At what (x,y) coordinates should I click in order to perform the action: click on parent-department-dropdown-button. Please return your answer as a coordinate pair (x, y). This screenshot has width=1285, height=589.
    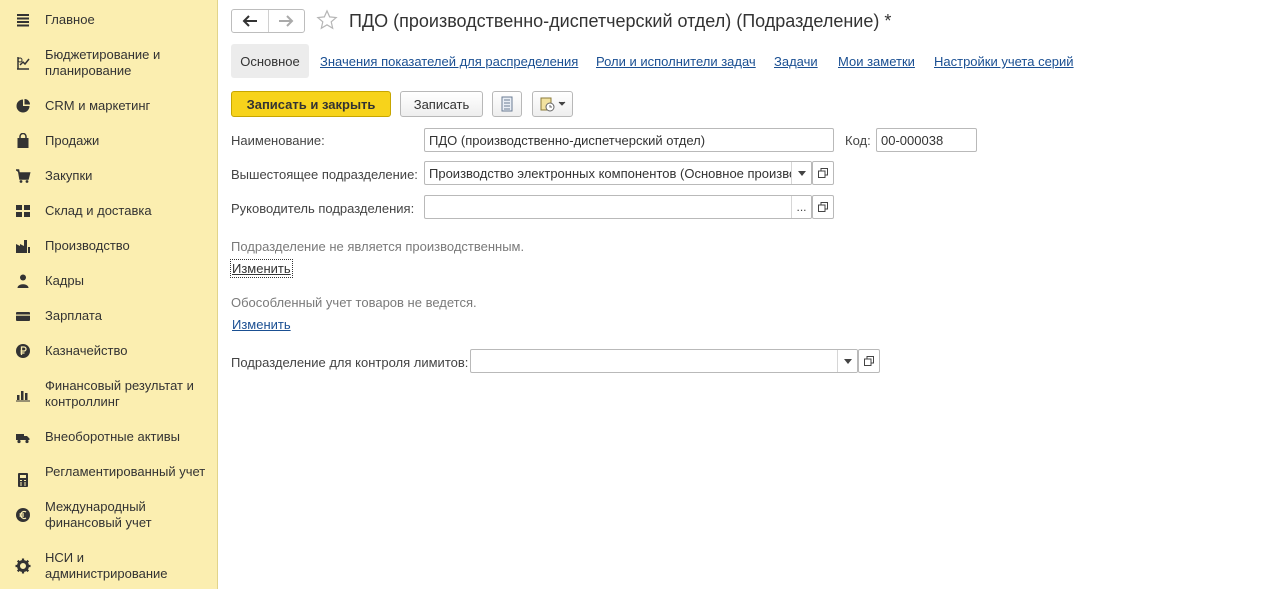
    Looking at the image, I should click on (801, 173).